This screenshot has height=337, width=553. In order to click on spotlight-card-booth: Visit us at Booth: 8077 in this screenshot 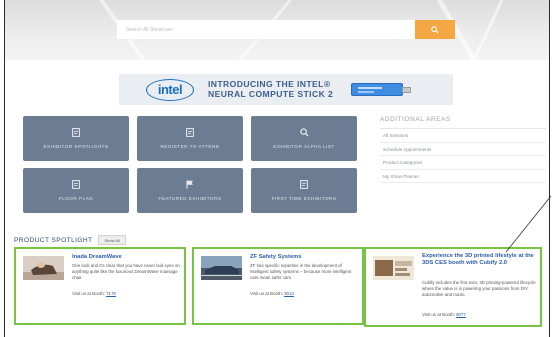, I will do `click(444, 314)`.